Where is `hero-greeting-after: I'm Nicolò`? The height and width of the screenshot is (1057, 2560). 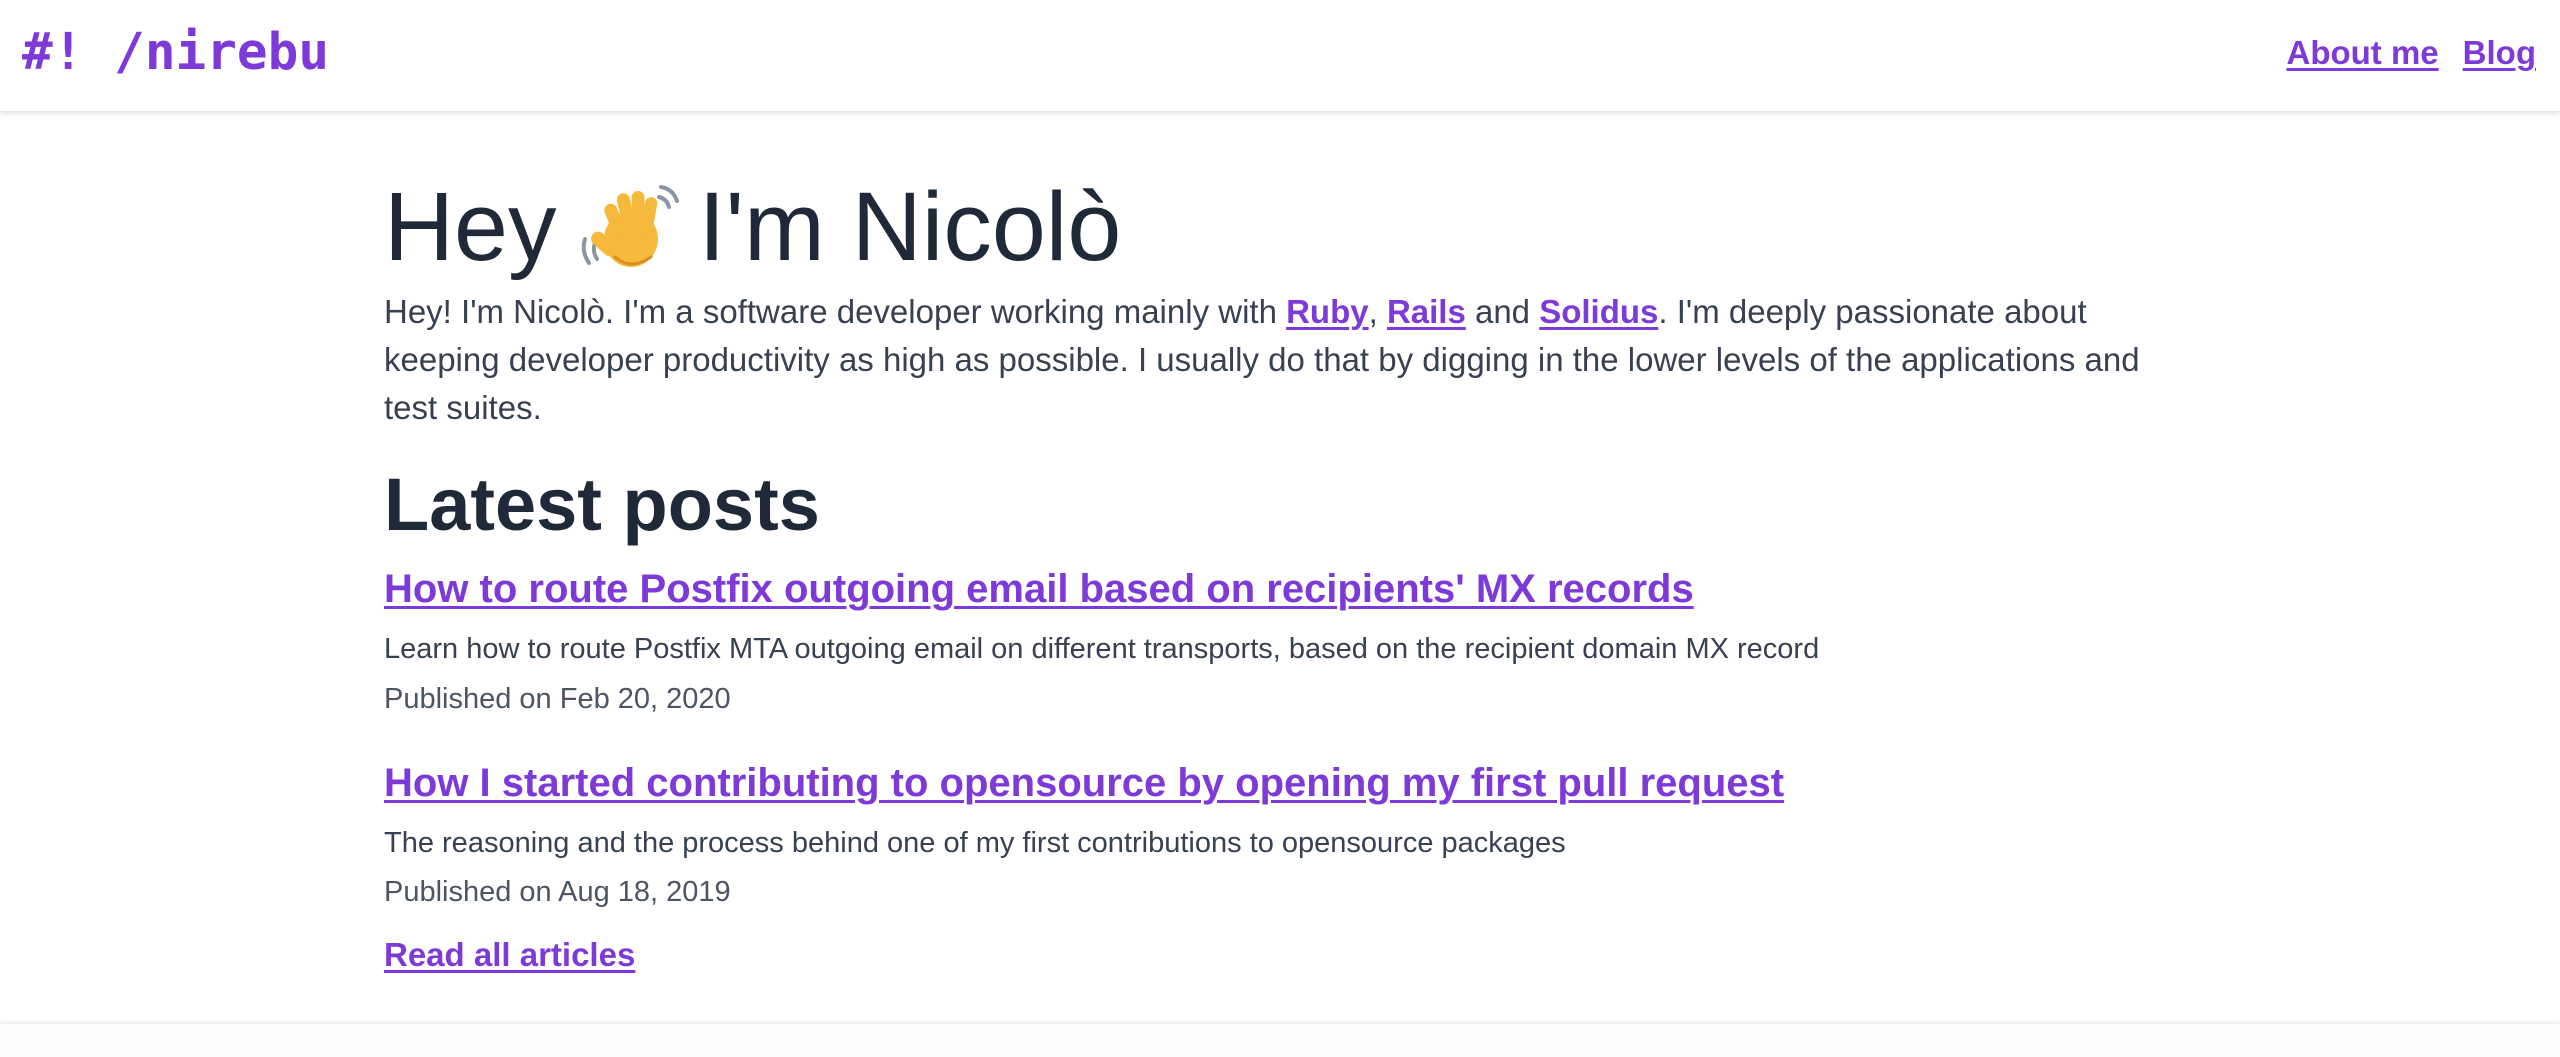
hero-greeting-after: I'm Nicolò is located at coordinates (910, 226).